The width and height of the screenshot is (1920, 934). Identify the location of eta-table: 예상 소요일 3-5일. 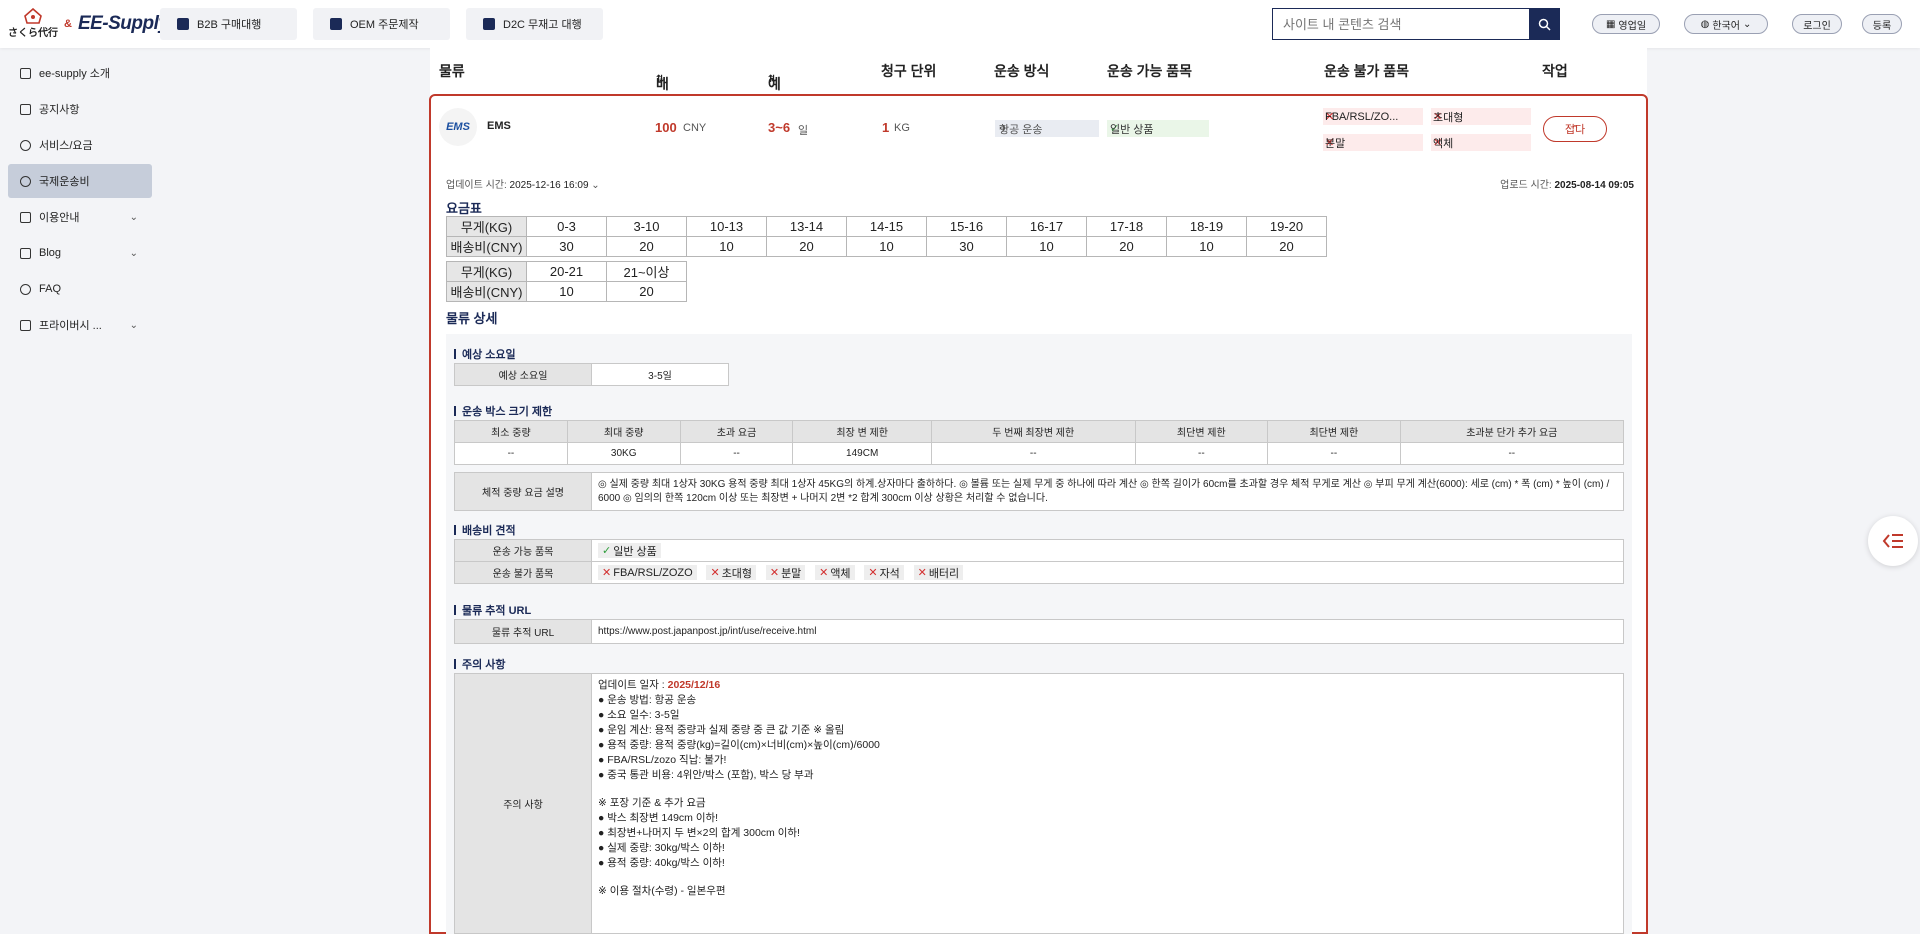
(591, 374).